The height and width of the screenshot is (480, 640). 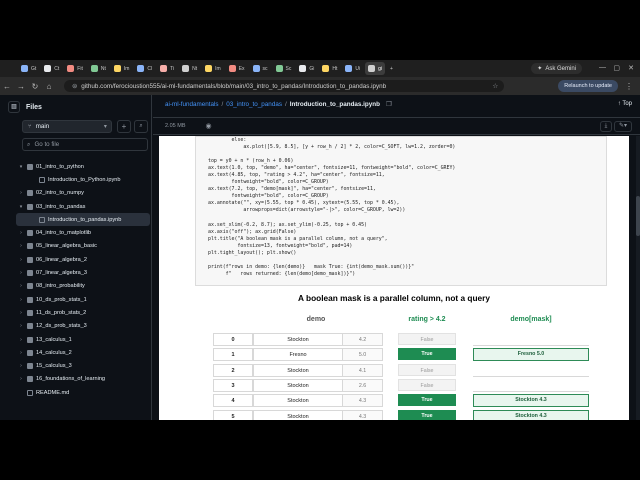 I want to click on ask-gemini-button: ✦ Ask Gemini, so click(x=556, y=68).